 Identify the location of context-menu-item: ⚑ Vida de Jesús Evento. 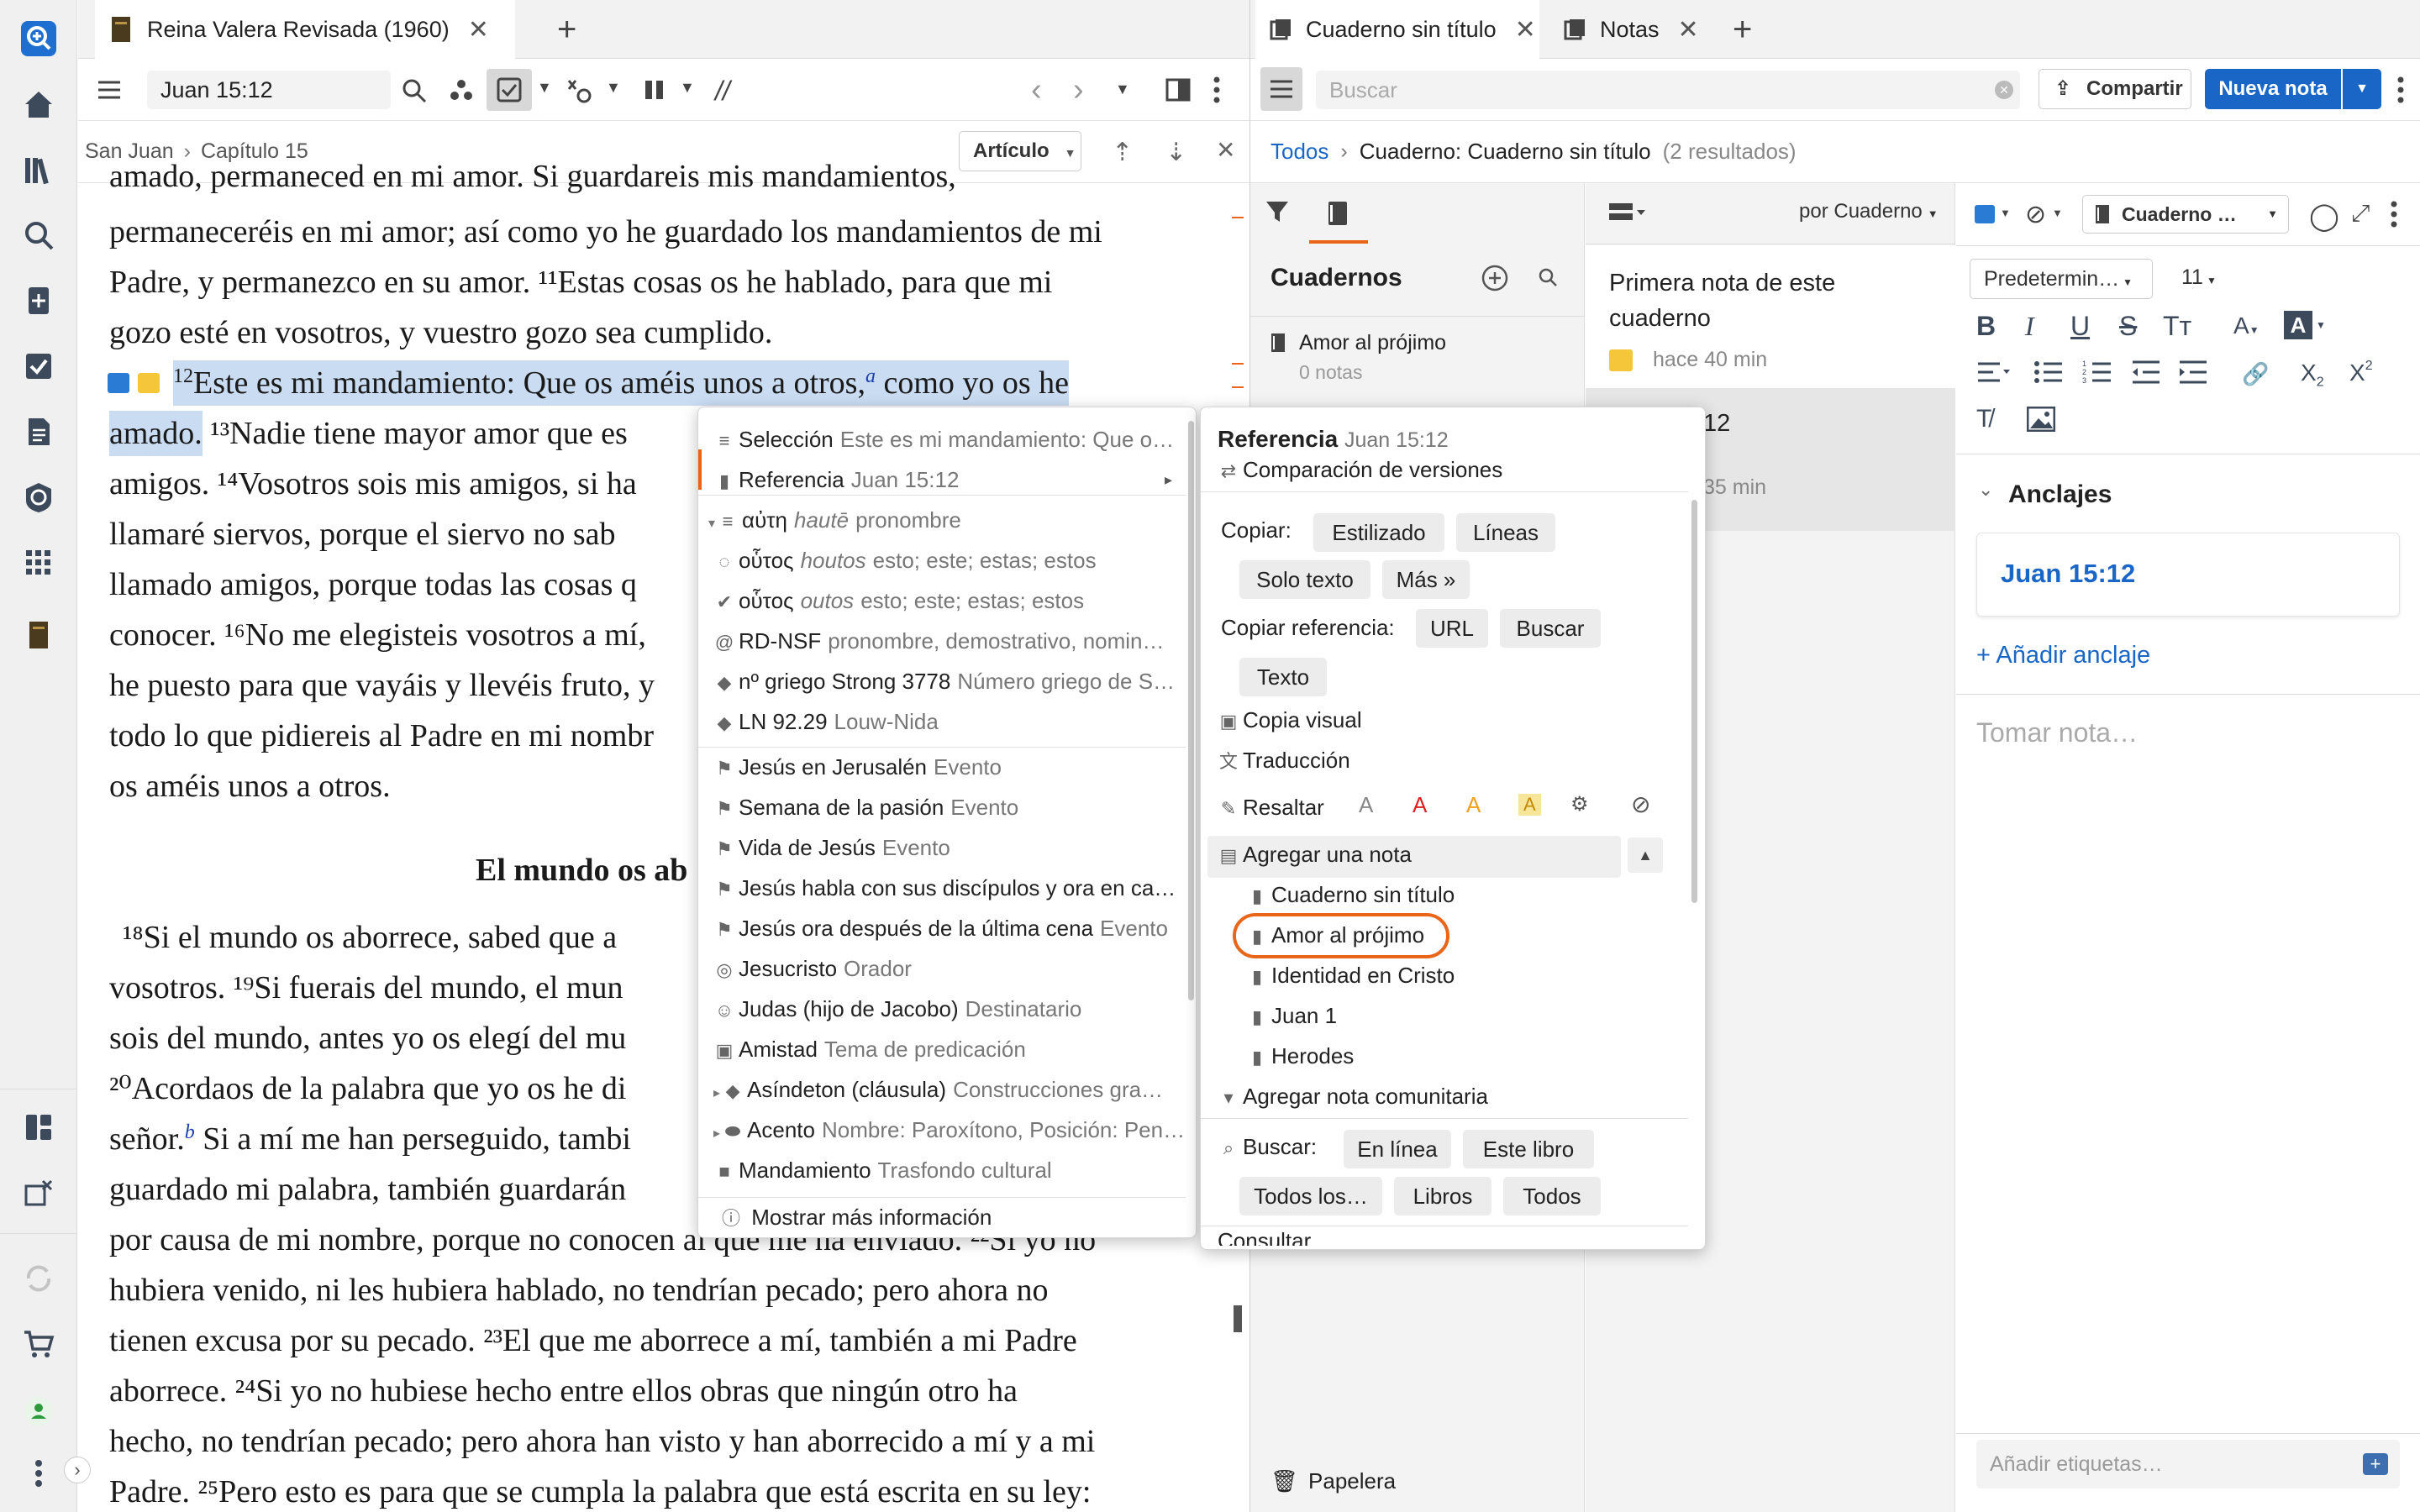
(948, 847).